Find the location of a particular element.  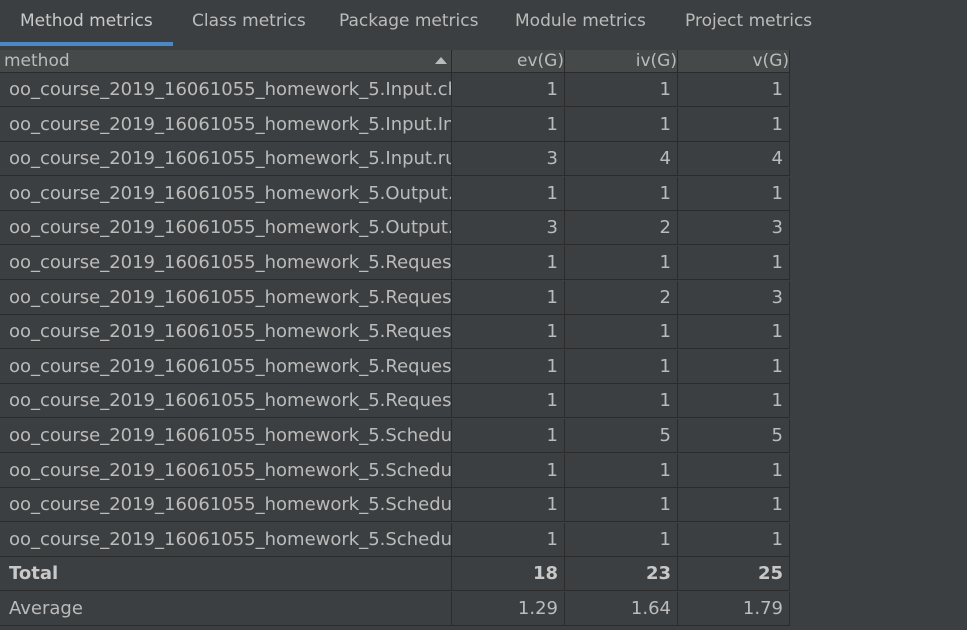

average-row: Average 1.29 1.64 1.79 is located at coordinates (395, 609).